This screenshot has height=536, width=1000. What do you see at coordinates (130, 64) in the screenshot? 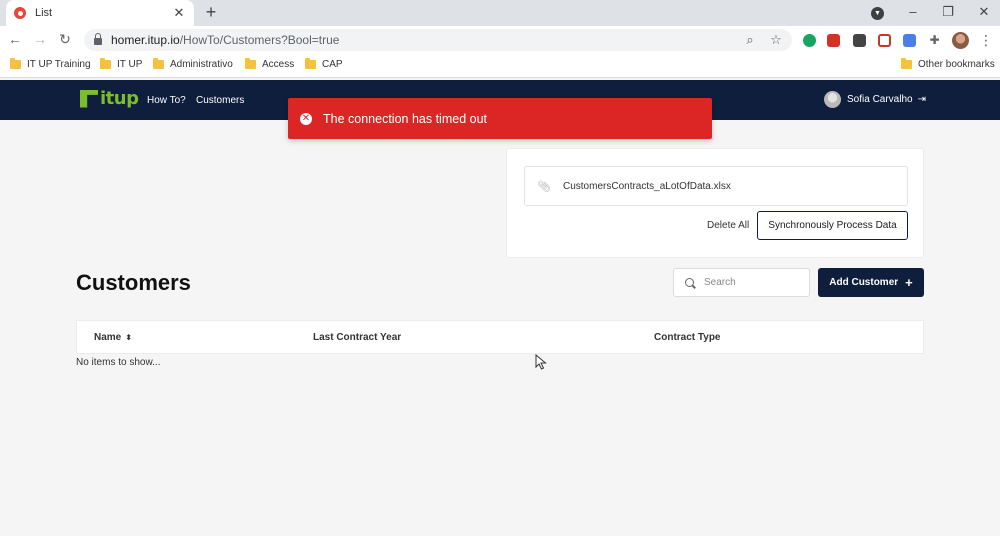
I see `bookmark-label: IT UP` at bounding box center [130, 64].